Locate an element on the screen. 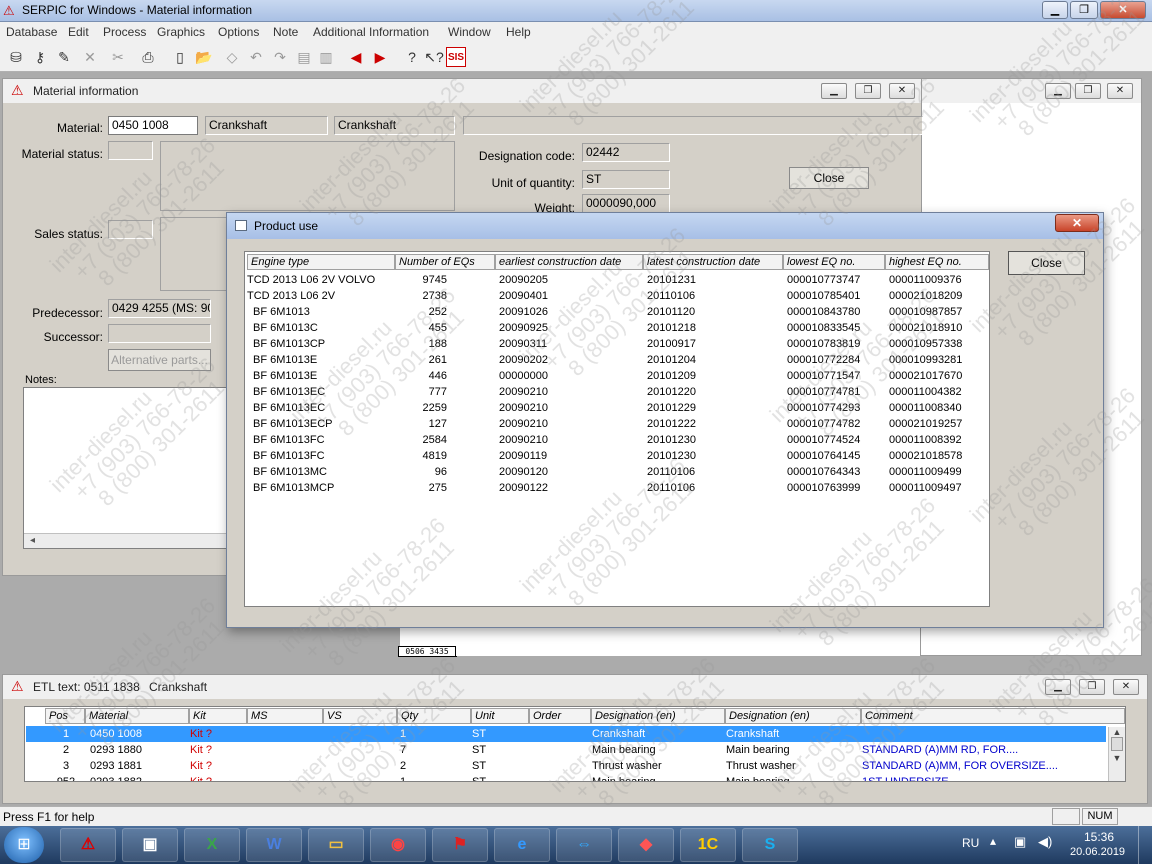 This screenshot has width=1152, height=864. tool-icon: ✎ is located at coordinates (64, 57).